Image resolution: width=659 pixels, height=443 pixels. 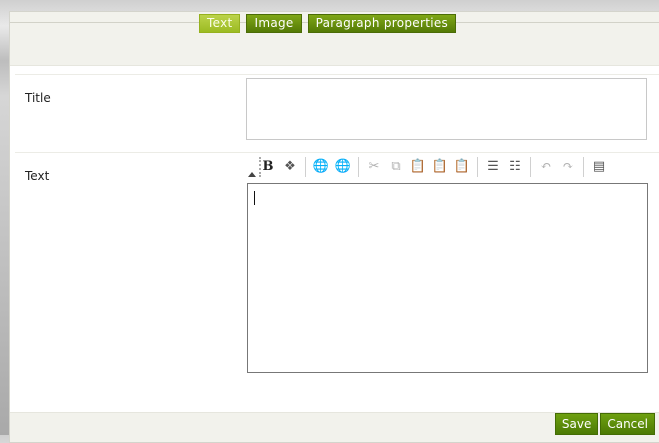 What do you see at coordinates (546, 167) in the screenshot?
I see `undo-icon: ↶` at bounding box center [546, 167].